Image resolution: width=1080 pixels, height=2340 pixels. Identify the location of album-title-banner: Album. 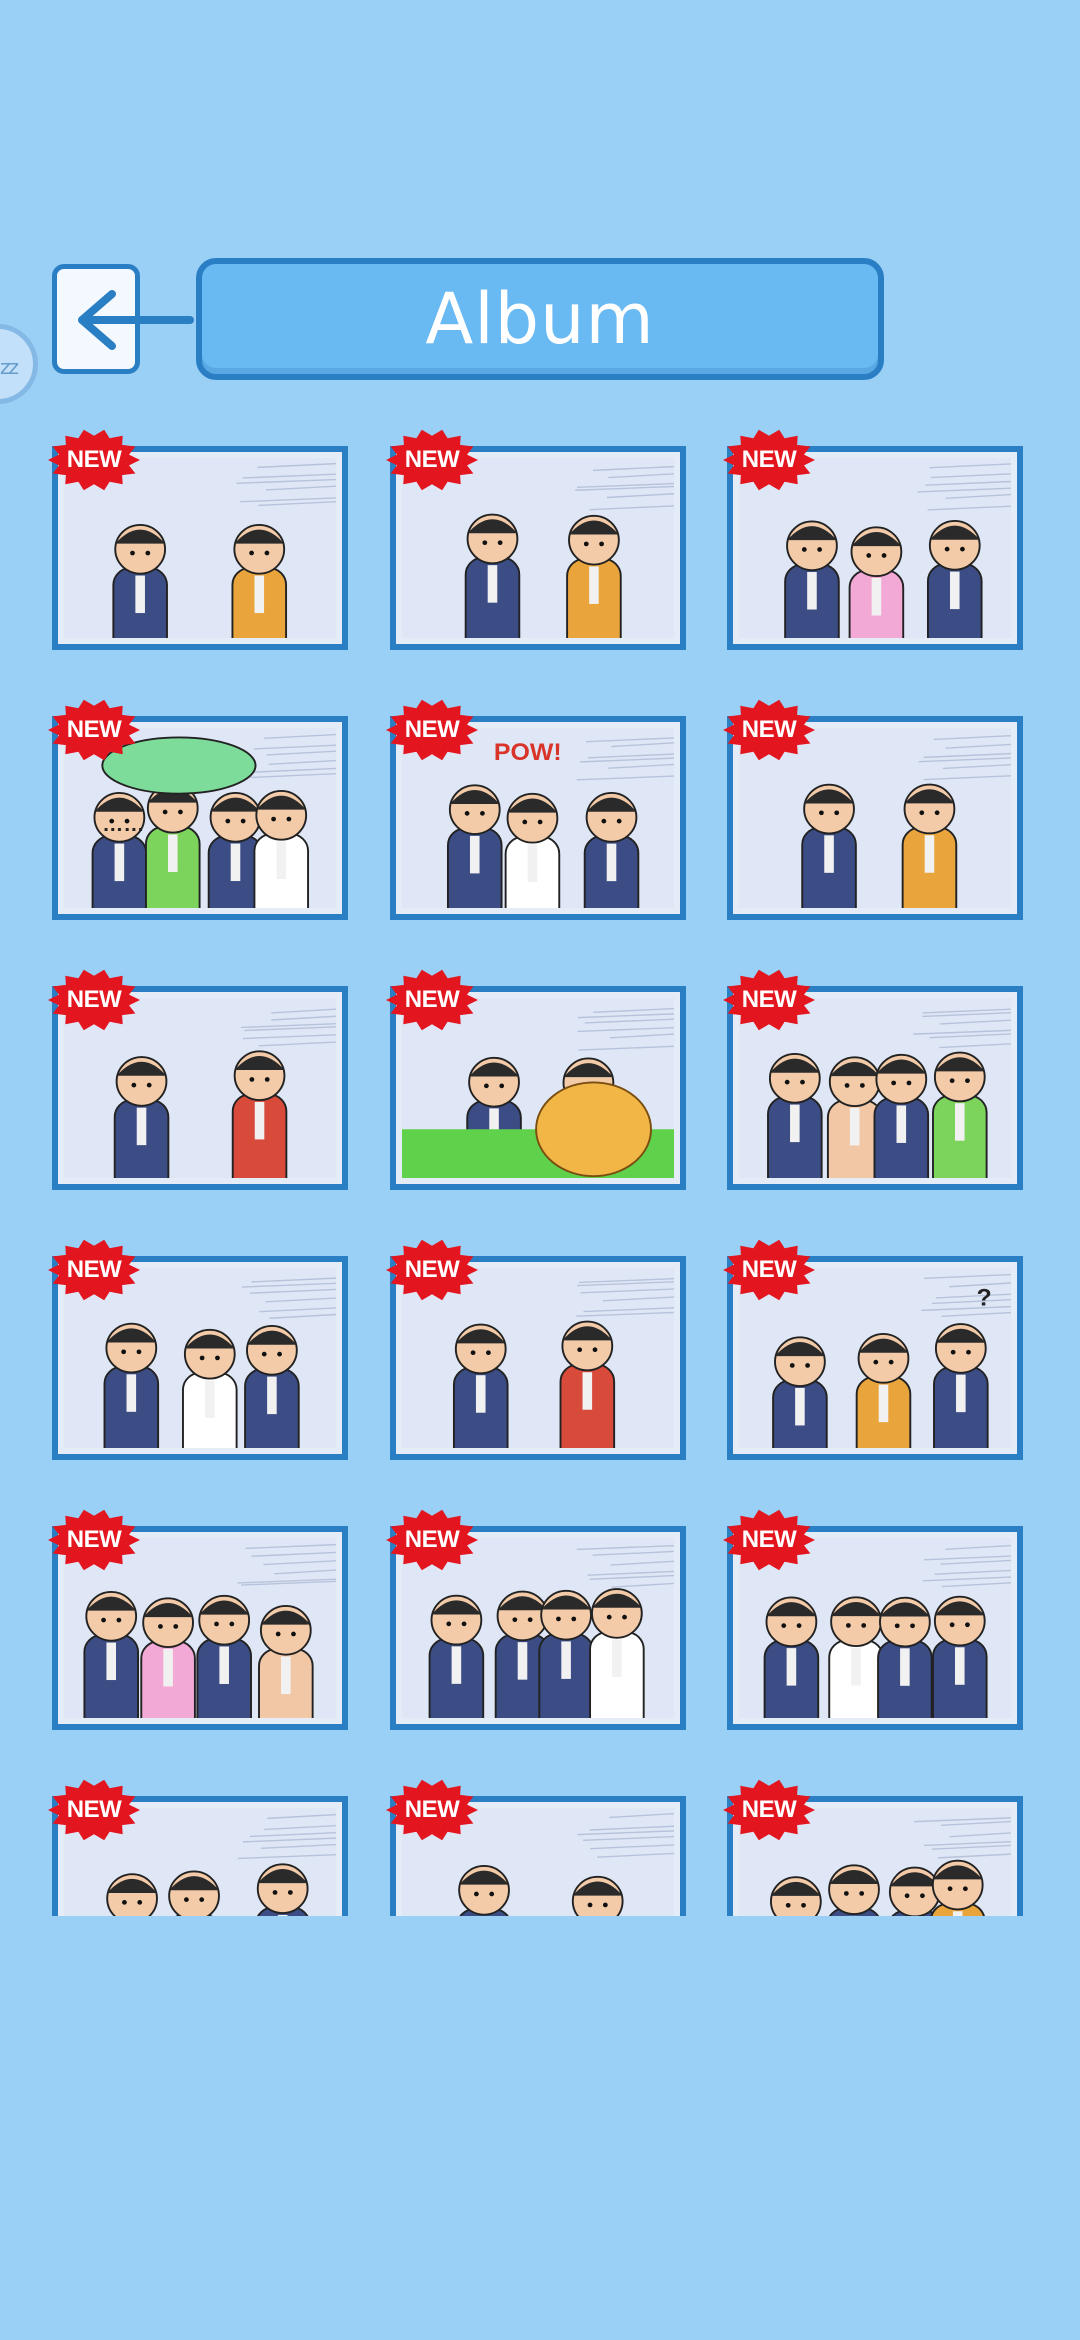
(540, 319).